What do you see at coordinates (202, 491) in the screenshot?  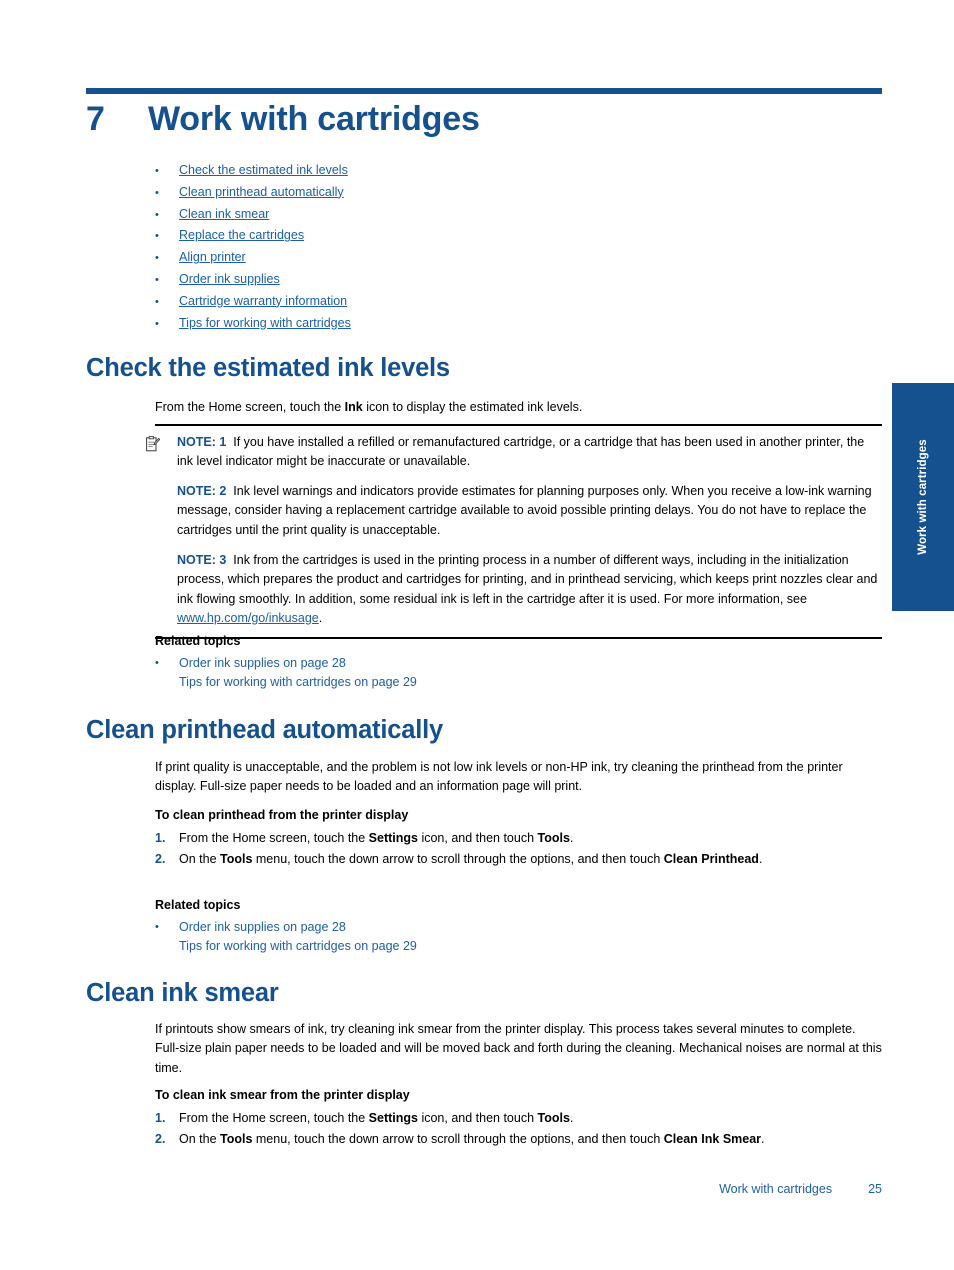 I see `note-2-label: NOTE: 2` at bounding box center [202, 491].